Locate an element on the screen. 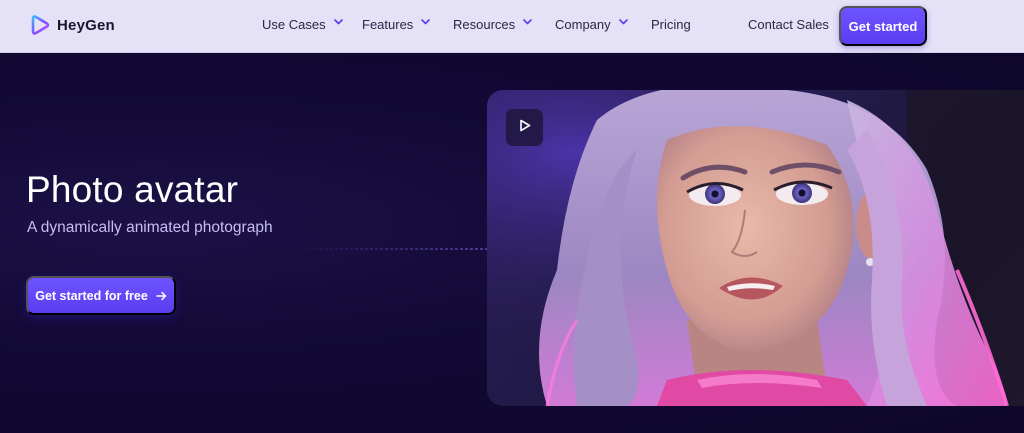 The width and height of the screenshot is (1024, 433). menu-pricing-label: Pricing is located at coordinates (671, 24).